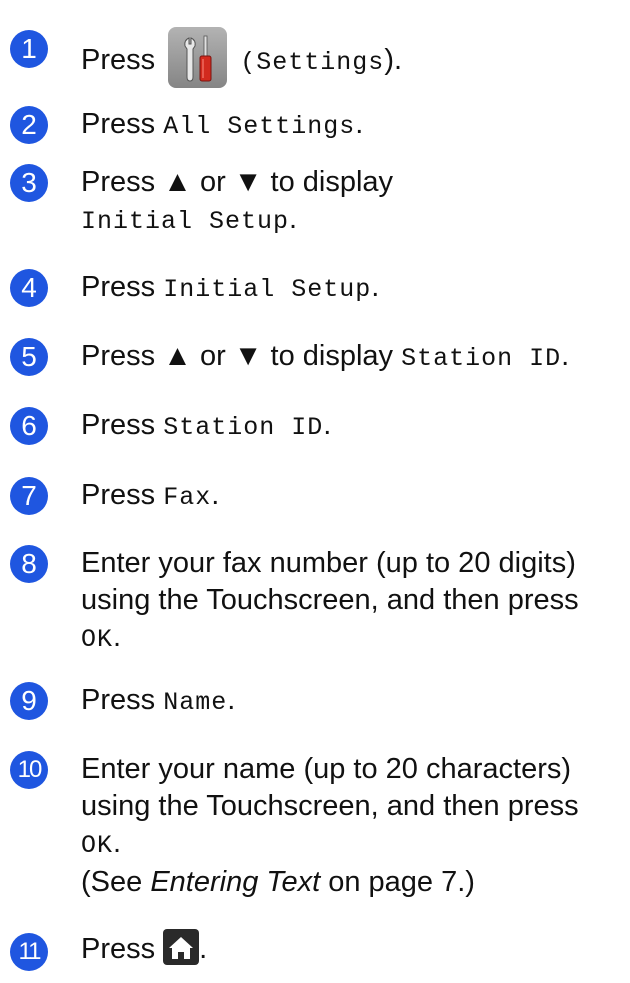 The width and height of the screenshot is (630, 983). What do you see at coordinates (259, 126) in the screenshot?
I see `menu-option-all-settings: All Settings` at bounding box center [259, 126].